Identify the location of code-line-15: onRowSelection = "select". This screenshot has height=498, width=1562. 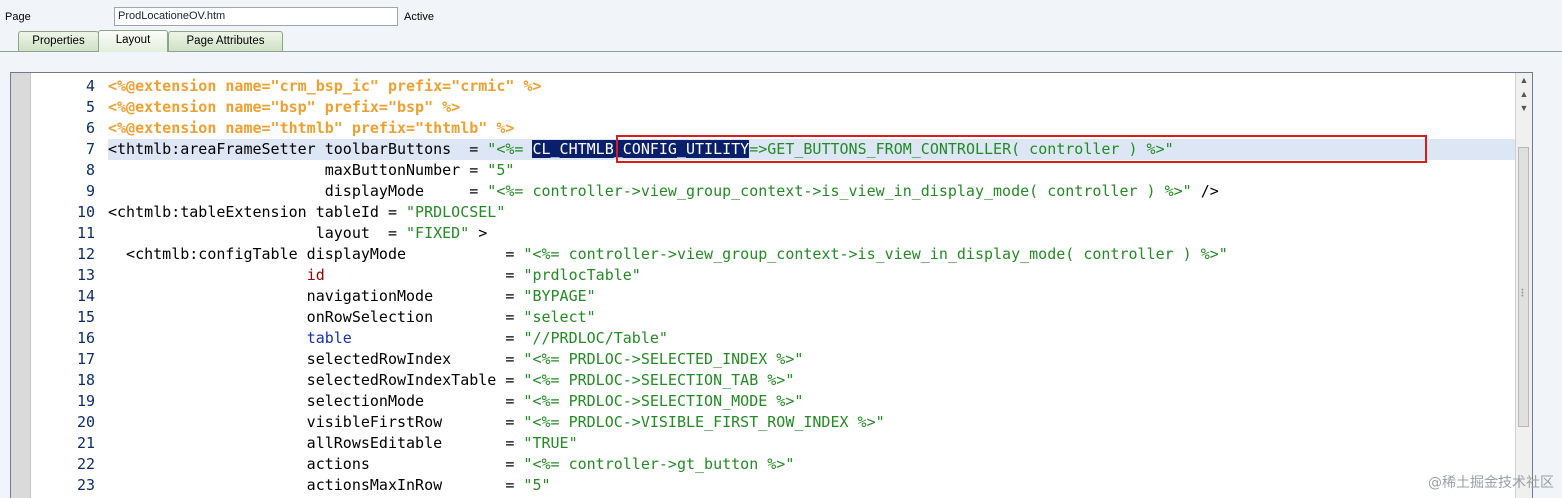
(352, 317).